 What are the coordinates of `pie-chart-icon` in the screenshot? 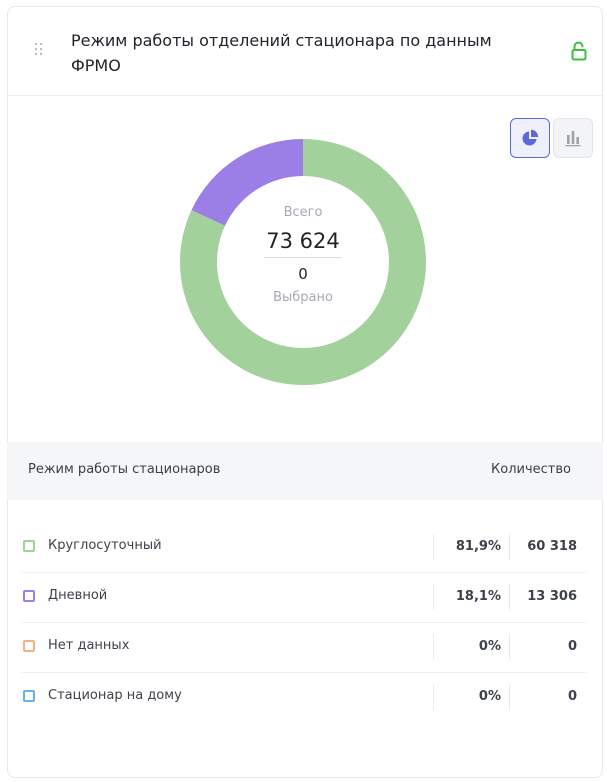 It's located at (530, 137).